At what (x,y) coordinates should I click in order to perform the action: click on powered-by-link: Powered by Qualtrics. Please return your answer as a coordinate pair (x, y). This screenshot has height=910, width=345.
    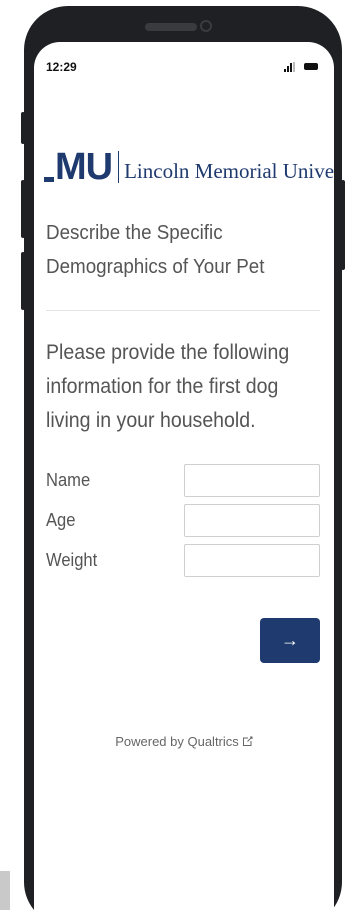
    Looking at the image, I should click on (184, 741).